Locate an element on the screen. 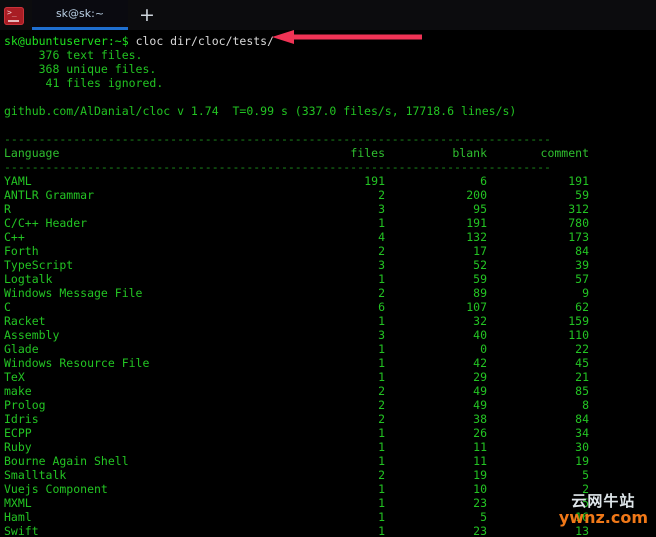 Image resolution: width=656 pixels, height=537 pixels. code-cell: 85 is located at coordinates (622, 475).